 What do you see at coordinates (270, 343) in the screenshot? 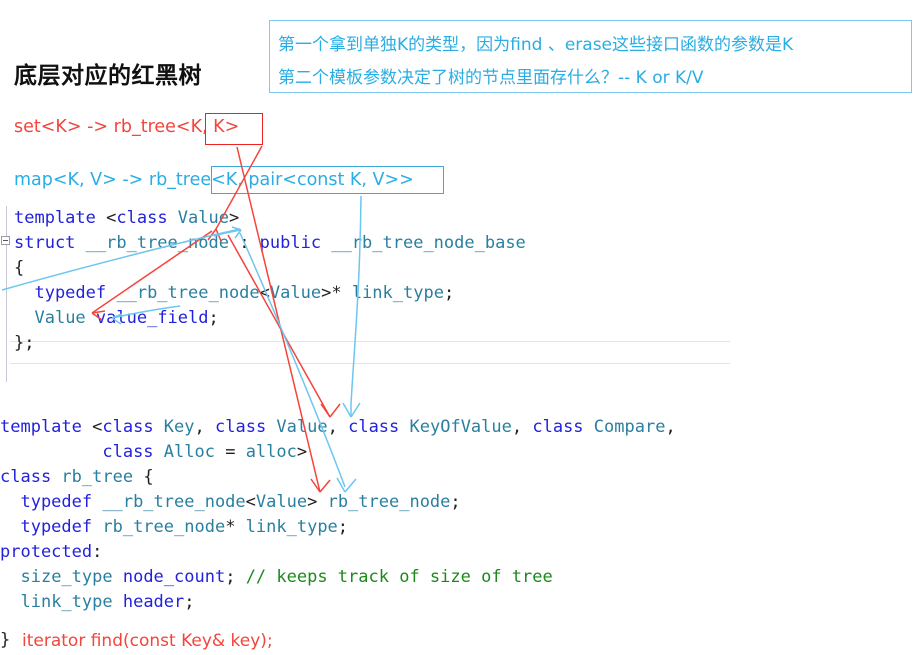
I see `code-line: };` at bounding box center [270, 343].